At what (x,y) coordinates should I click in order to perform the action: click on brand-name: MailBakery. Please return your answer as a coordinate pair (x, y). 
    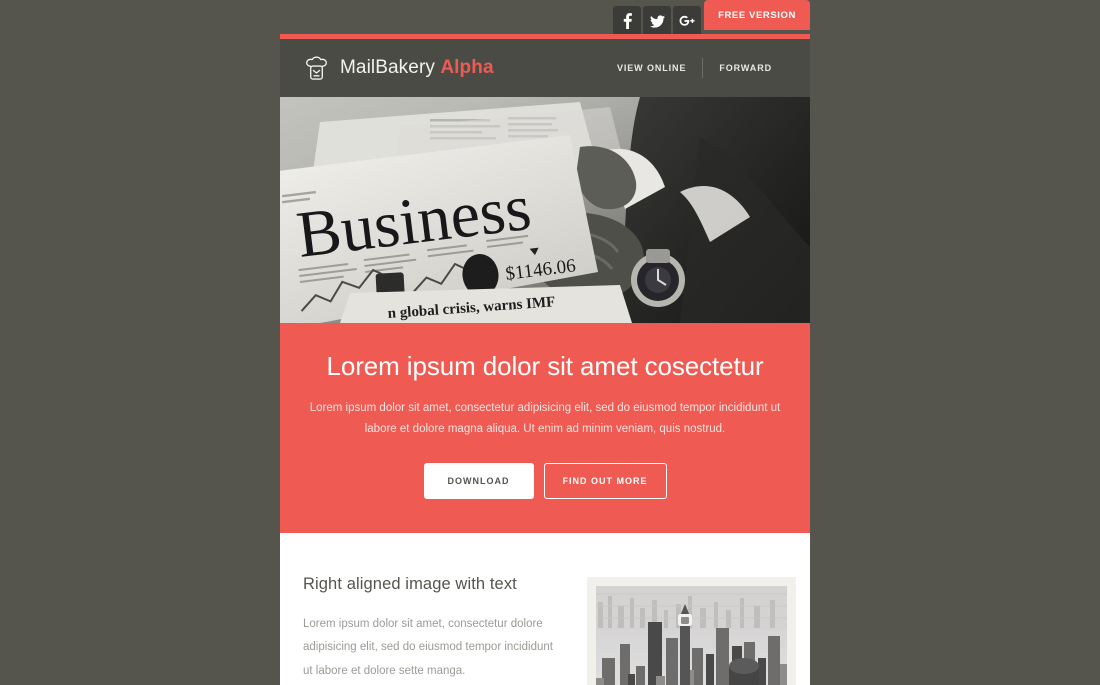
    Looking at the image, I should click on (390, 67).